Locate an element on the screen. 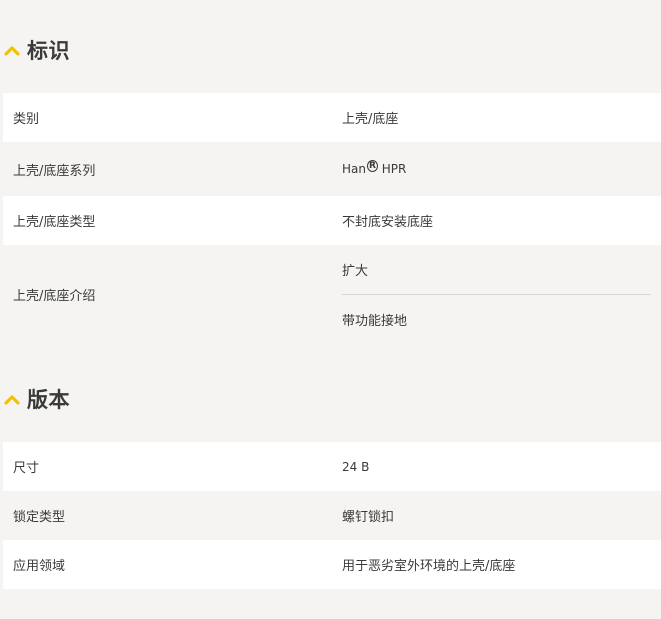 The width and height of the screenshot is (661, 619). row-label: 上壳/底座介绍 is located at coordinates (54, 296).